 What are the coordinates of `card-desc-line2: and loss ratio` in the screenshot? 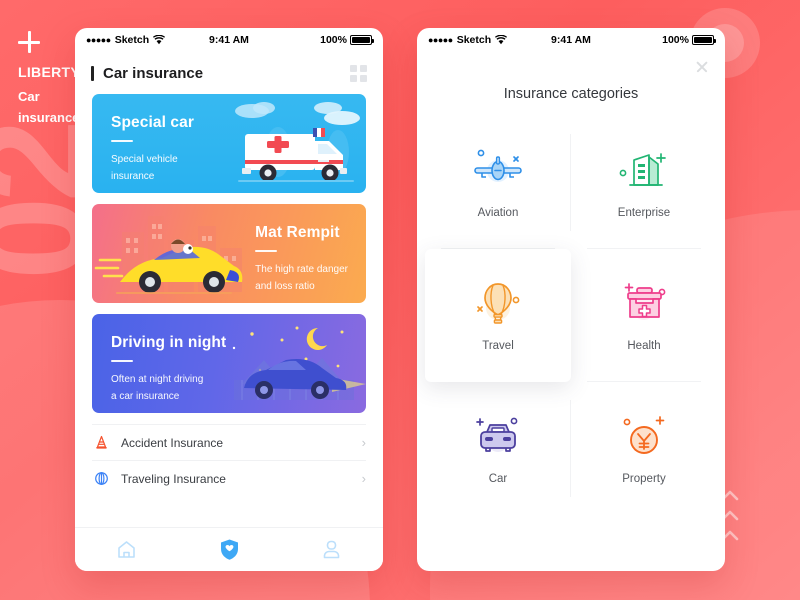 It's located at (285, 286).